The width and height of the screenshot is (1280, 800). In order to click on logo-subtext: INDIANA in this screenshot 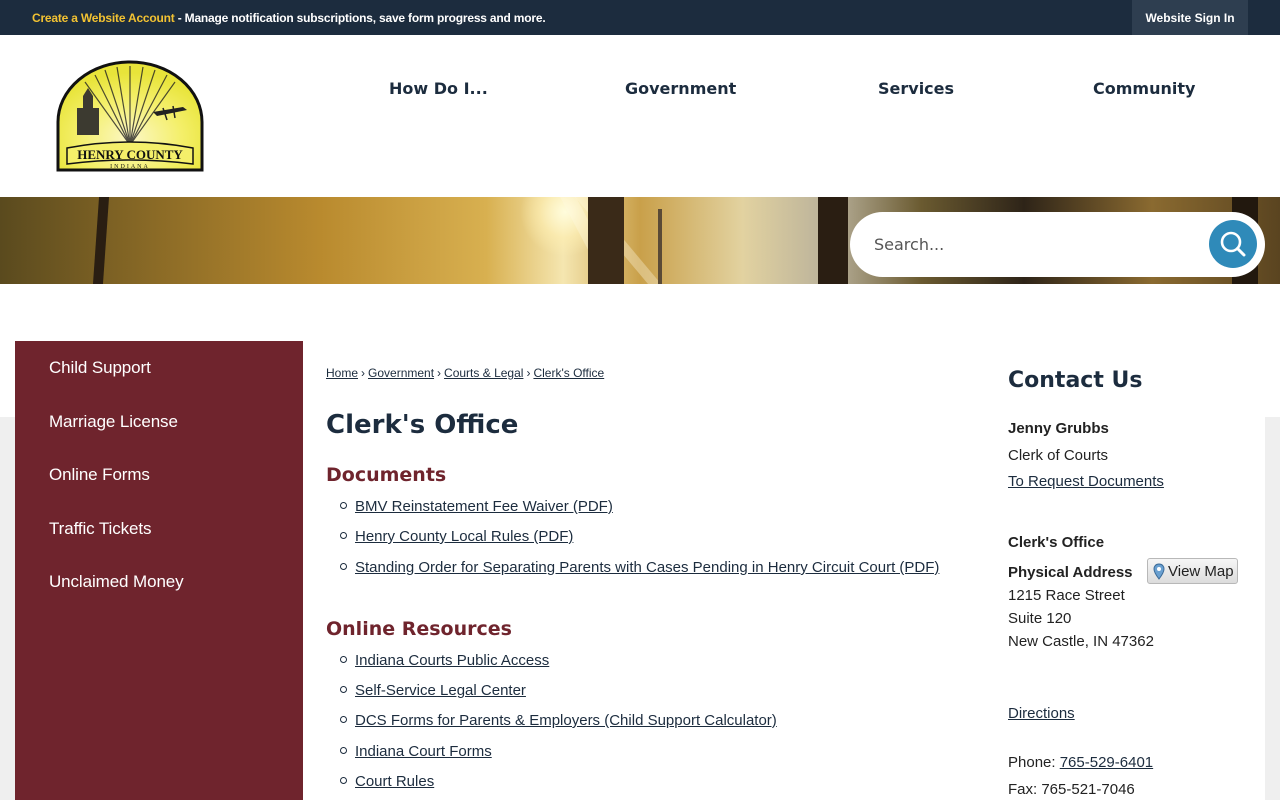, I will do `click(130, 167)`.